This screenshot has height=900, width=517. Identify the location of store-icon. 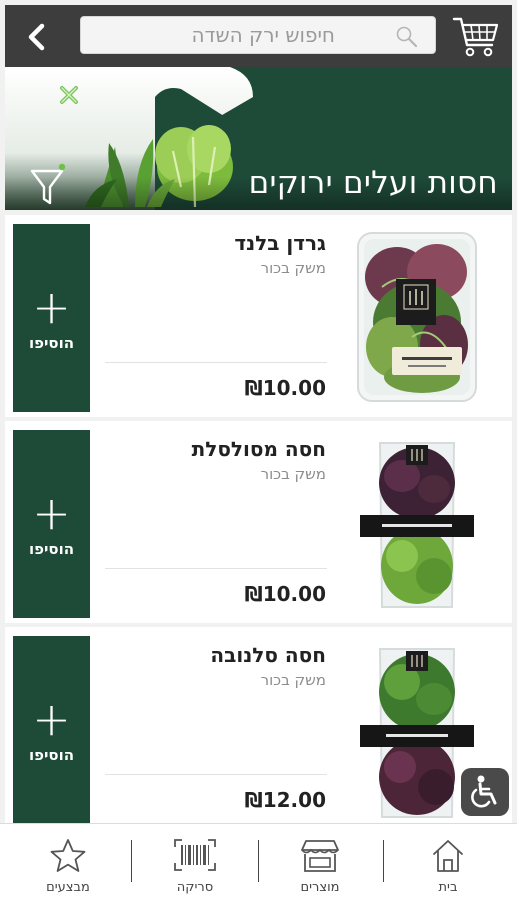
(320, 856).